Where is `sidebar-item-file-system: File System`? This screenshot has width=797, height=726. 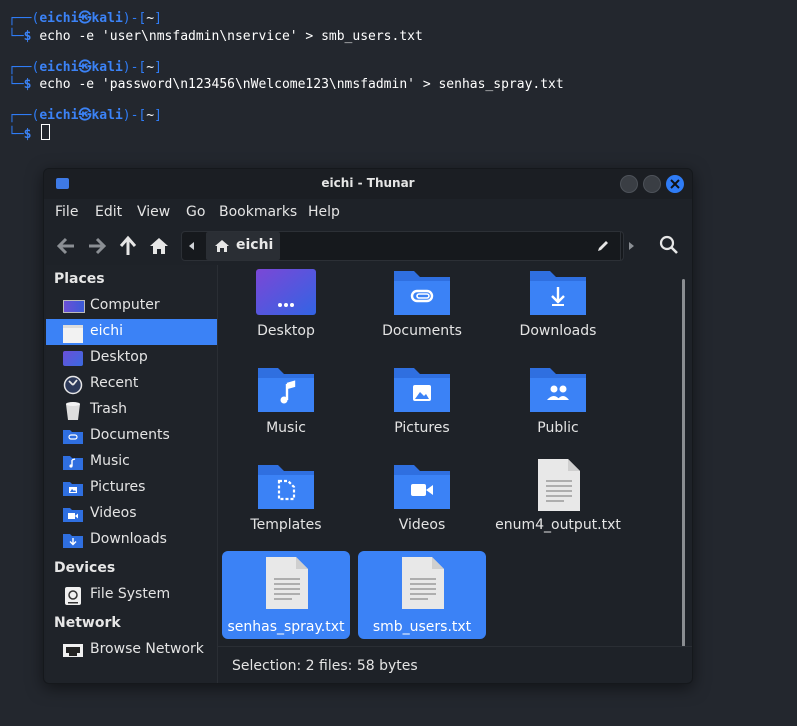
sidebar-item-file-system: File System is located at coordinates (131, 595).